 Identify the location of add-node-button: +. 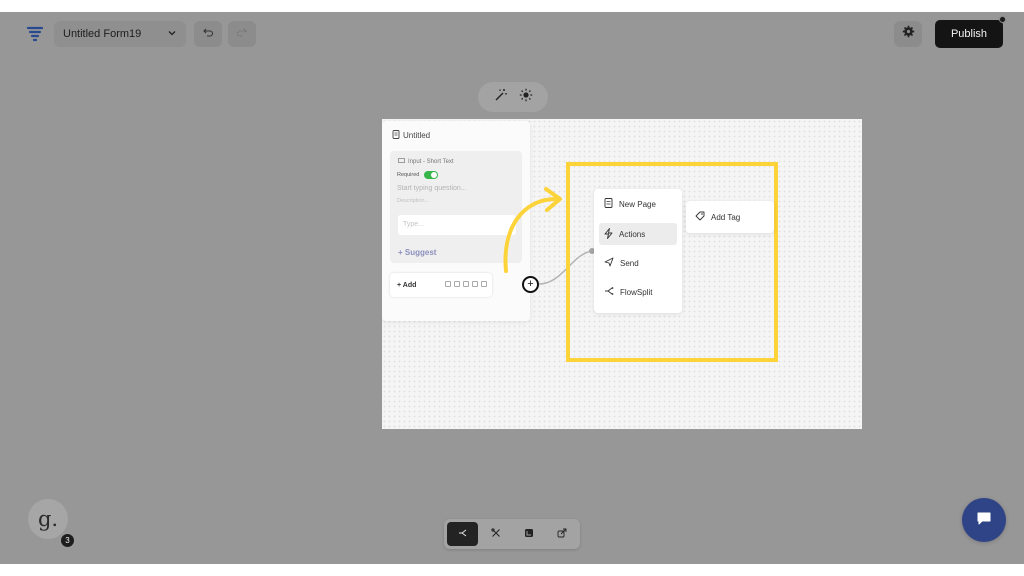
(530, 284).